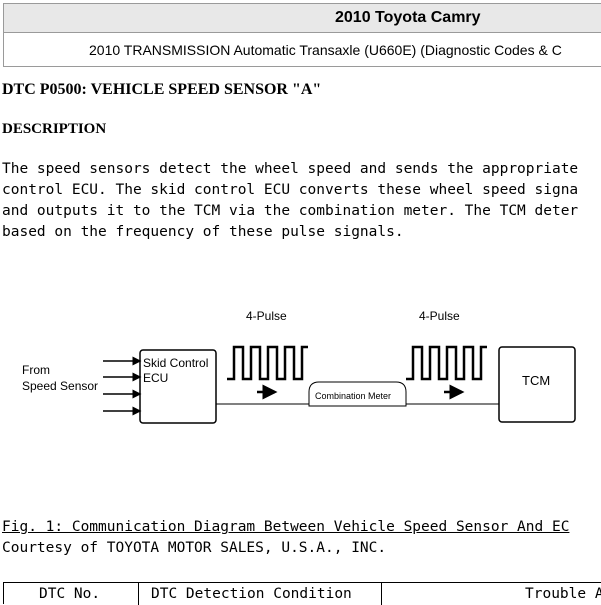  Describe the element at coordinates (36, 370) in the screenshot. I see `from-label-line-1: From` at that location.